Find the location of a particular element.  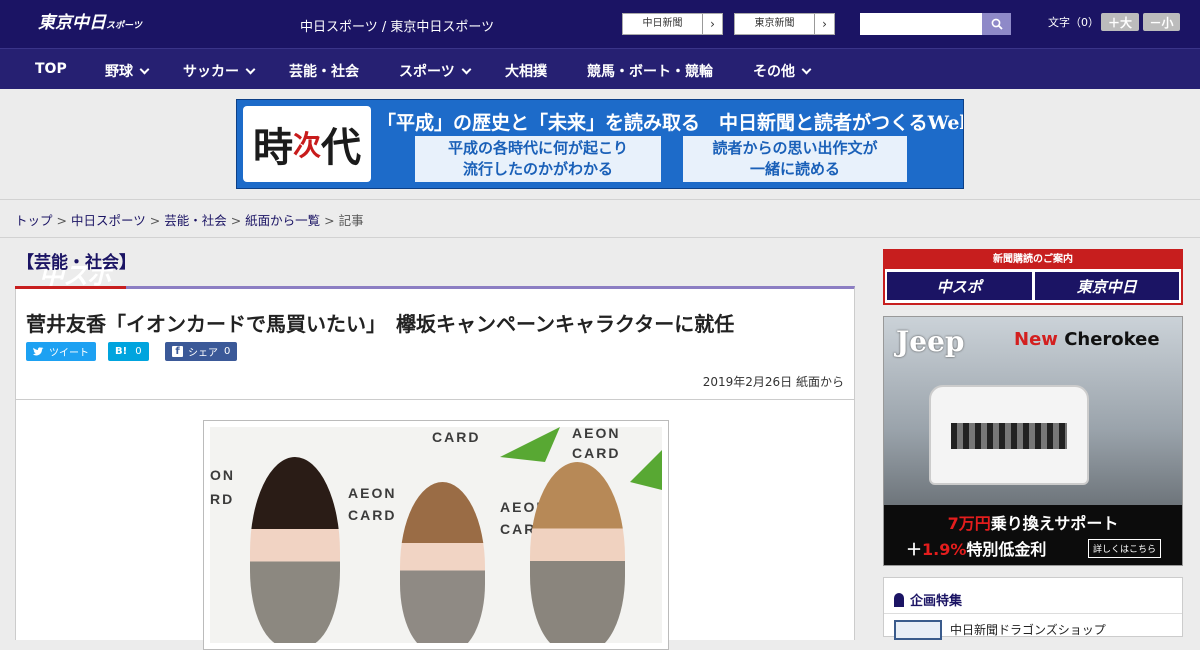

search-button is located at coordinates (996, 24).